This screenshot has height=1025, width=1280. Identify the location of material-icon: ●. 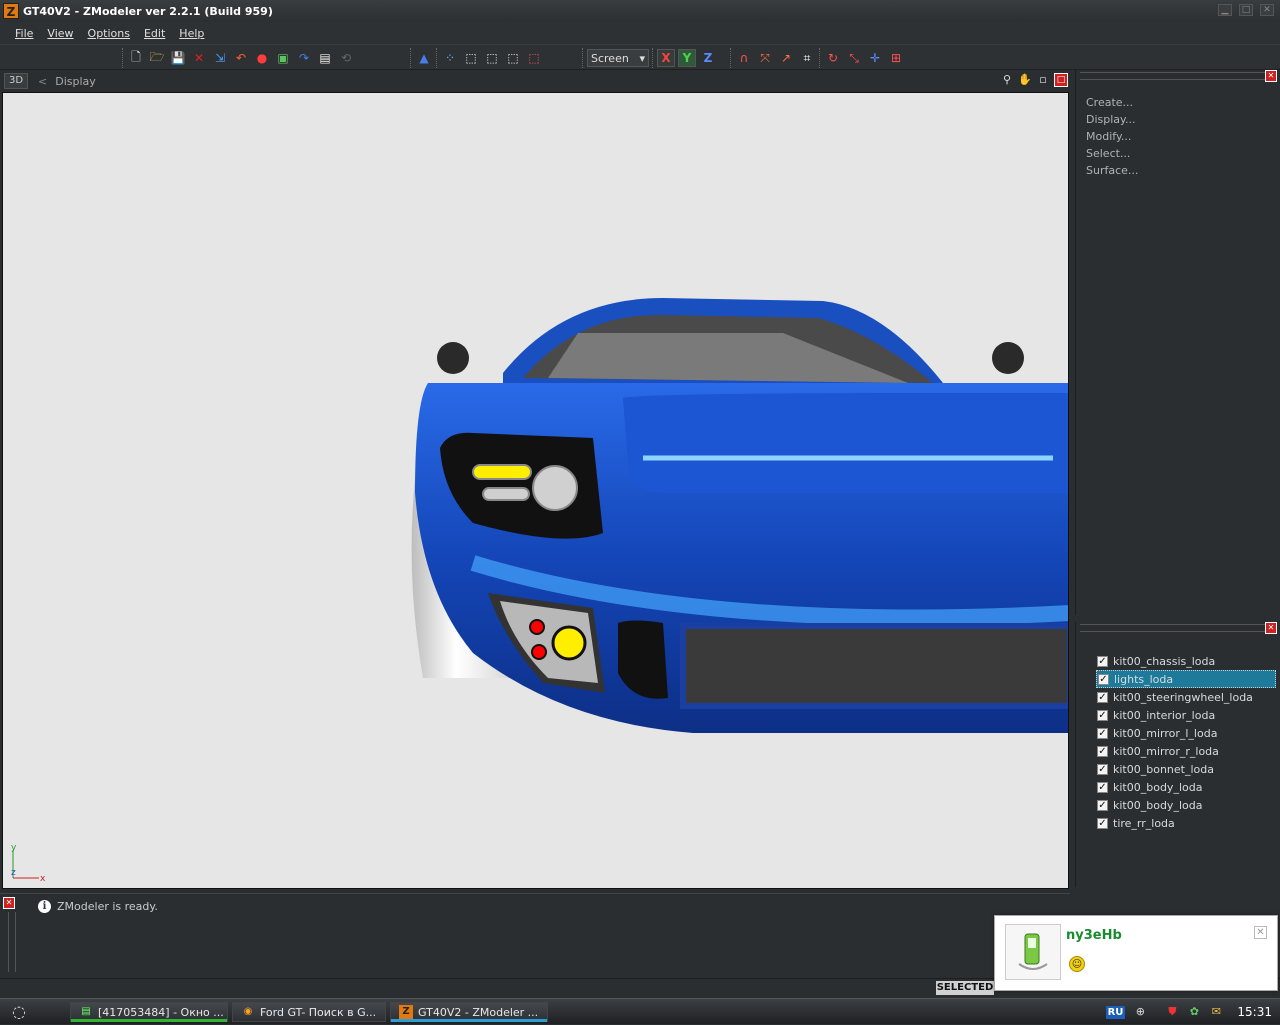
(262, 58).